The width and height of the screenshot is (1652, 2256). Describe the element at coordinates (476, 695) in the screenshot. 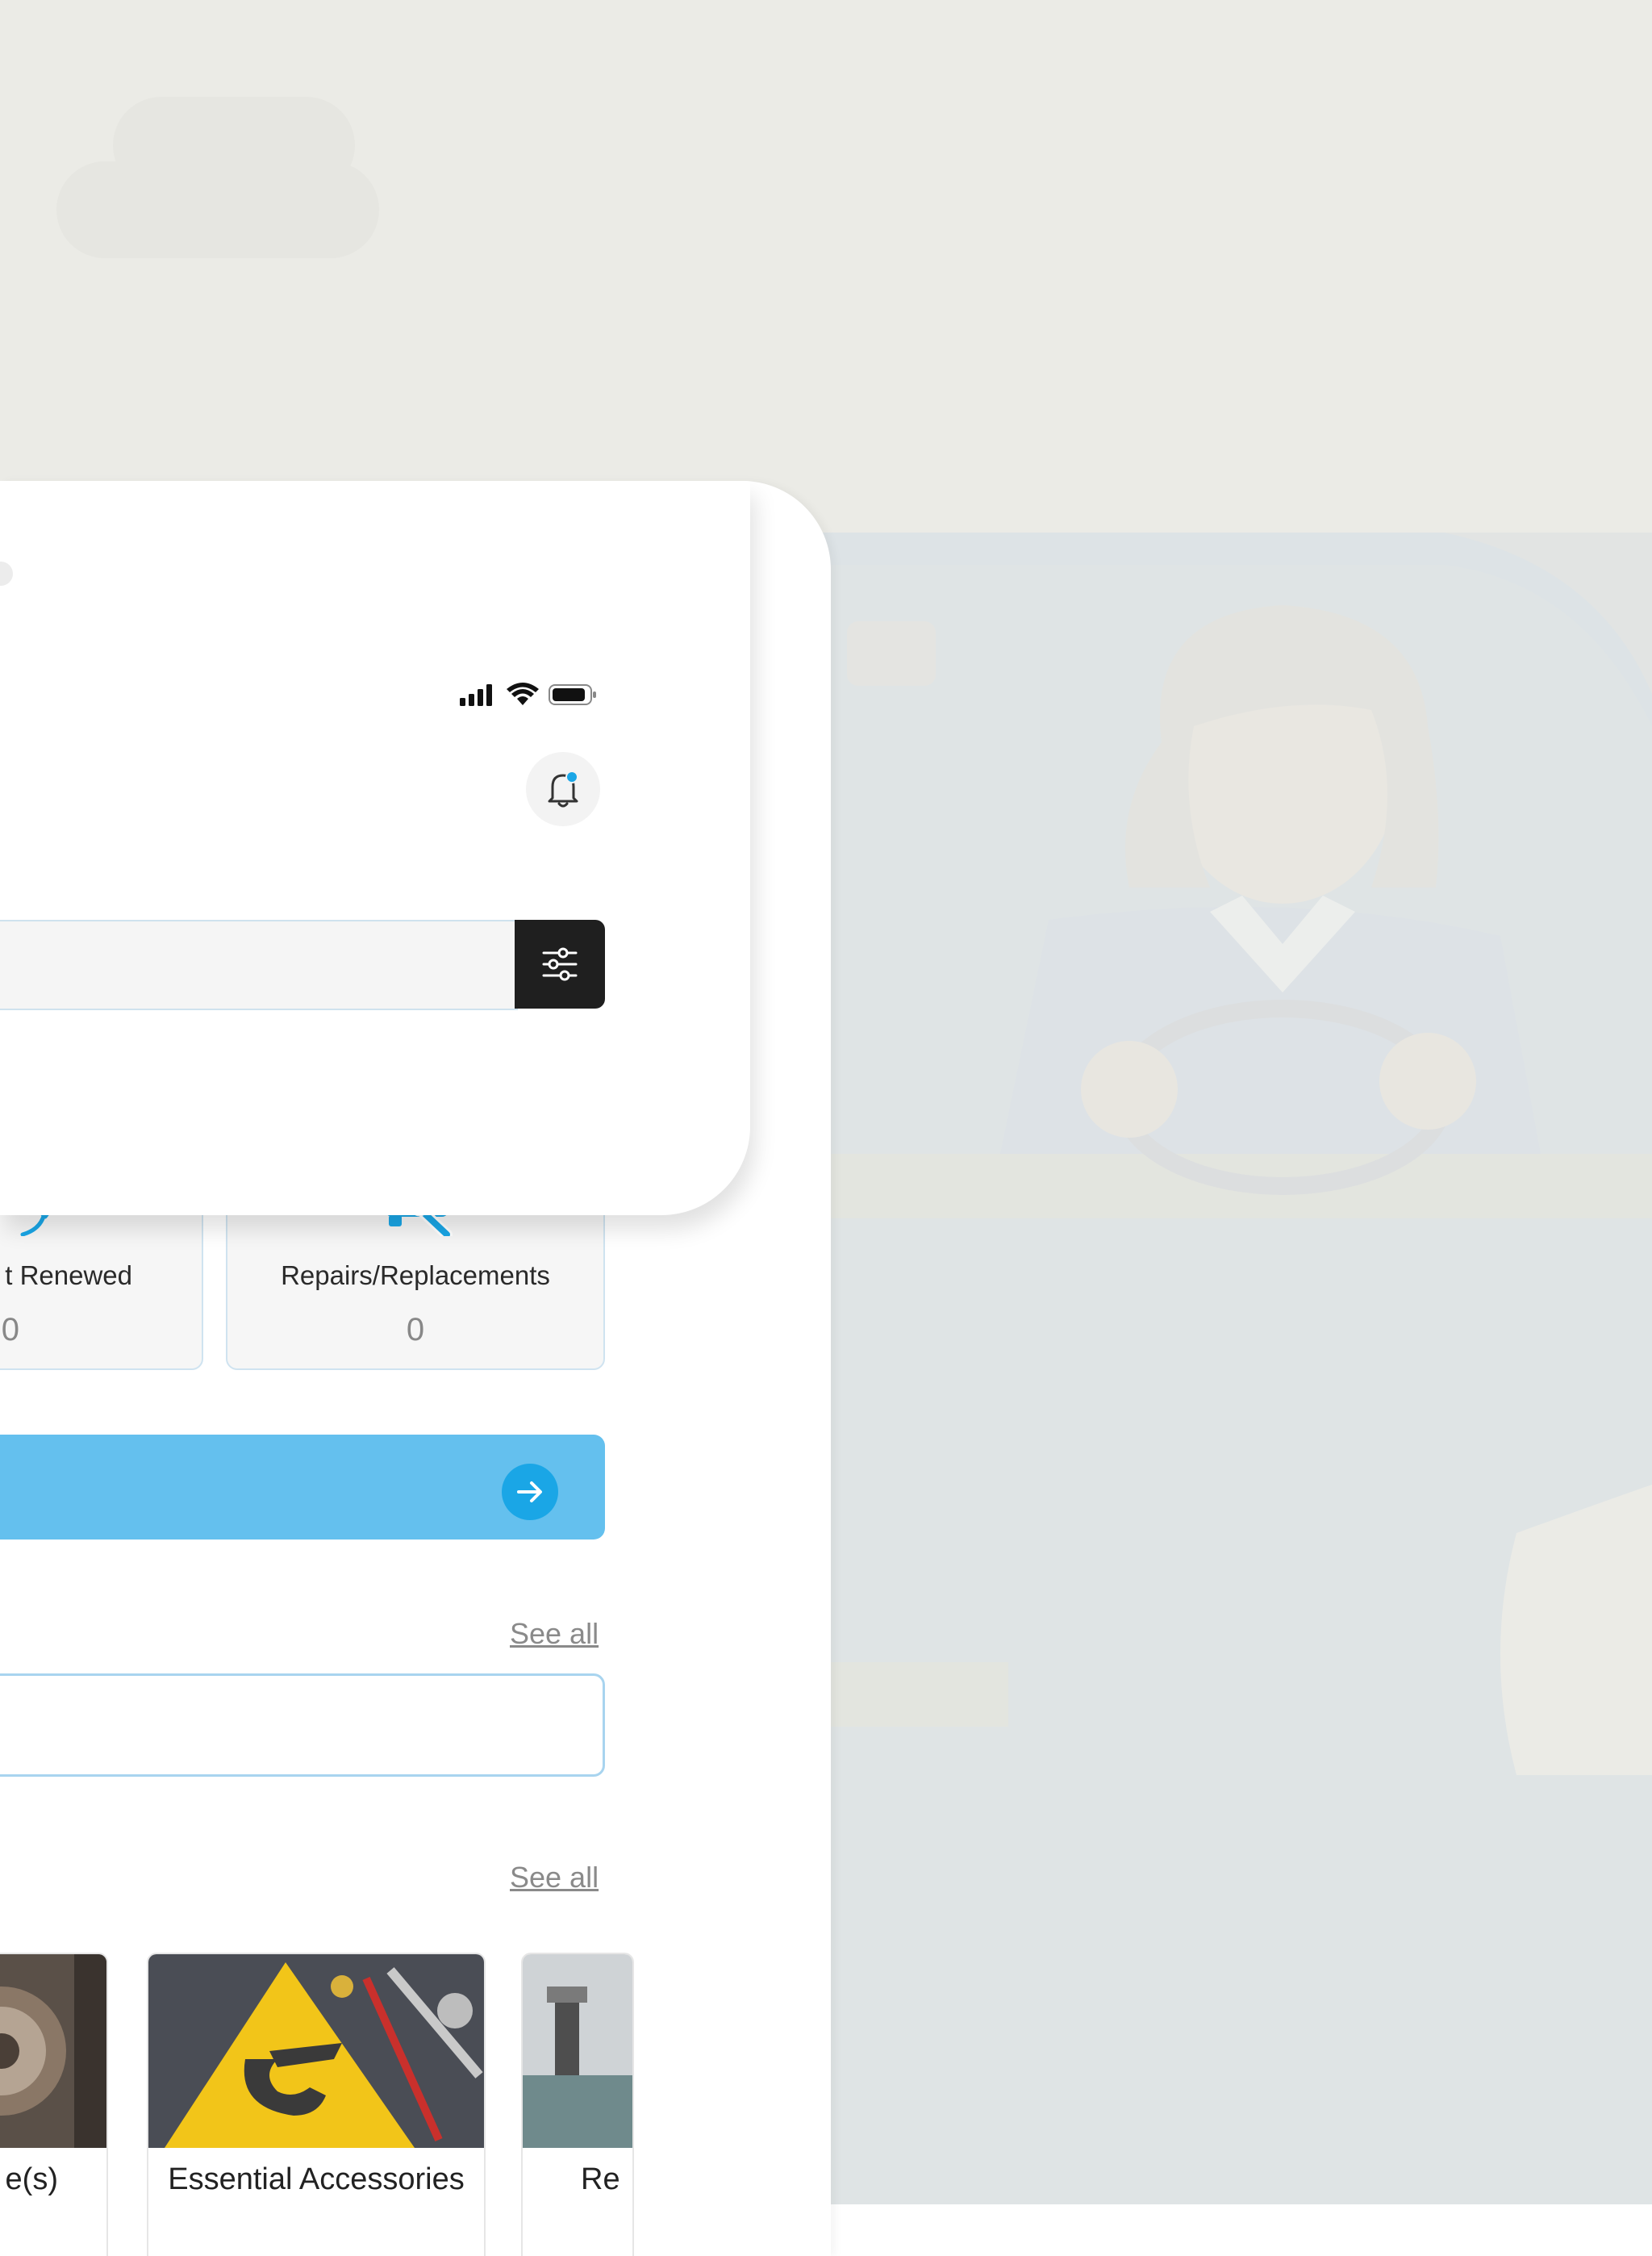

I see `signal-icon` at that location.